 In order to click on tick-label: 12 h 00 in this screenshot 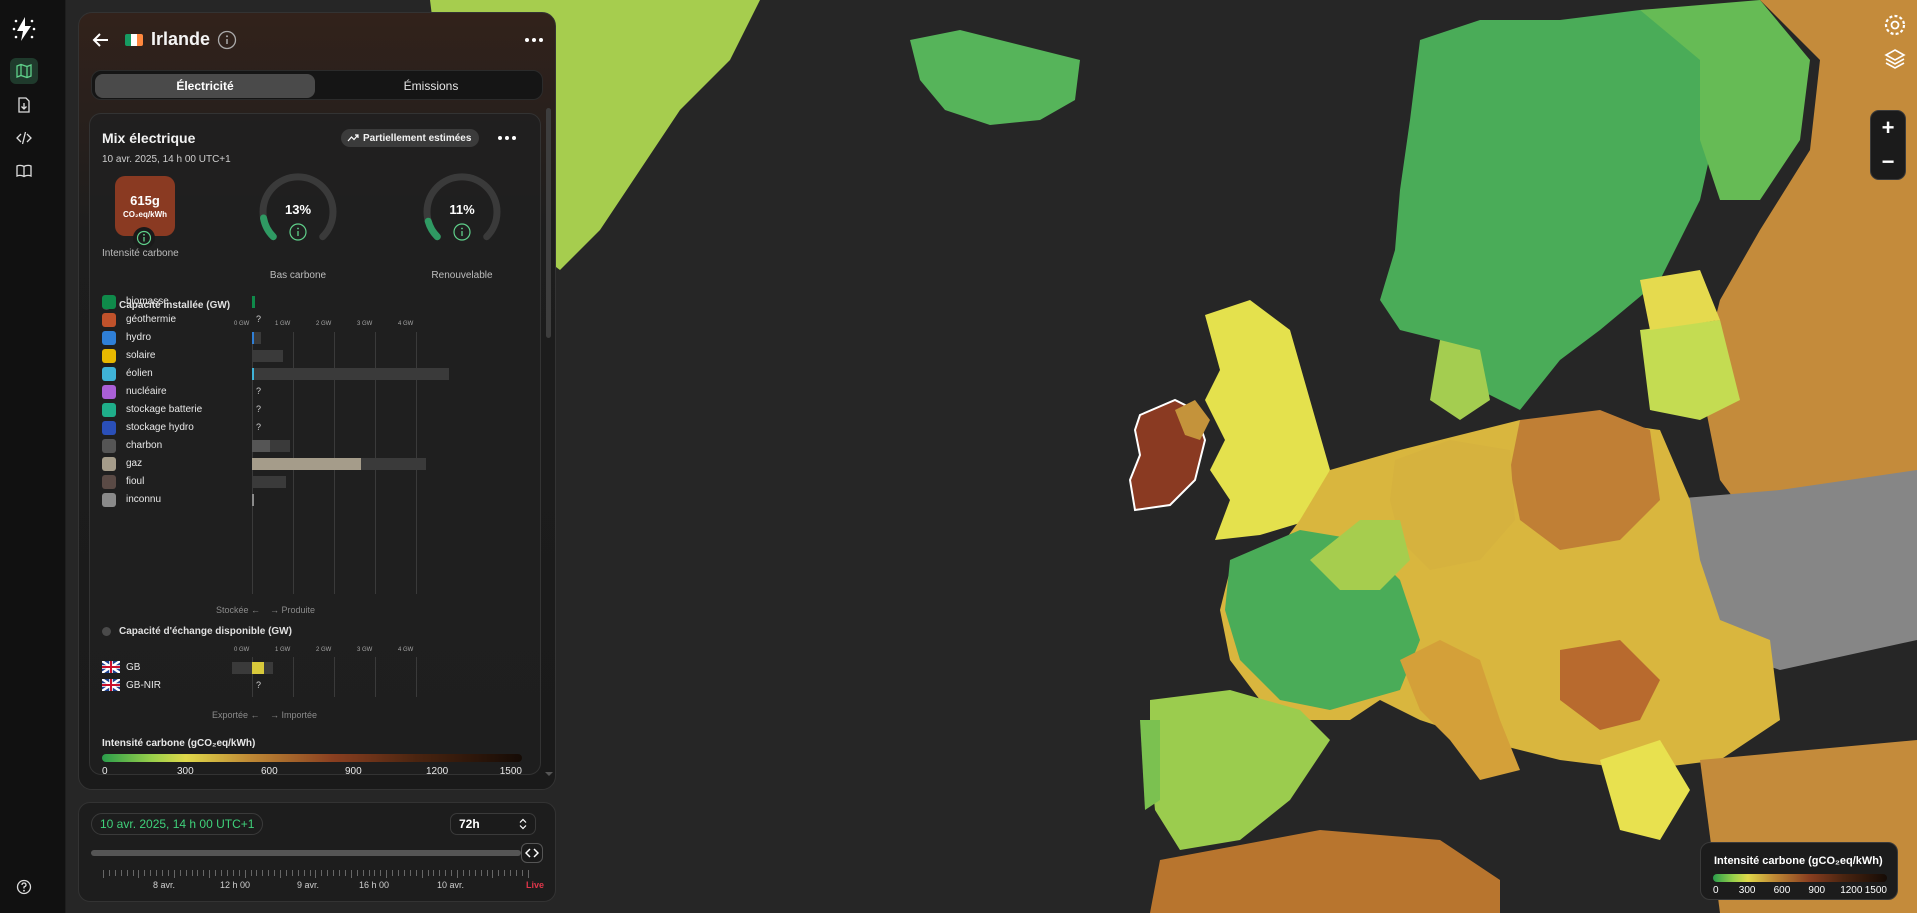, I will do `click(235, 885)`.